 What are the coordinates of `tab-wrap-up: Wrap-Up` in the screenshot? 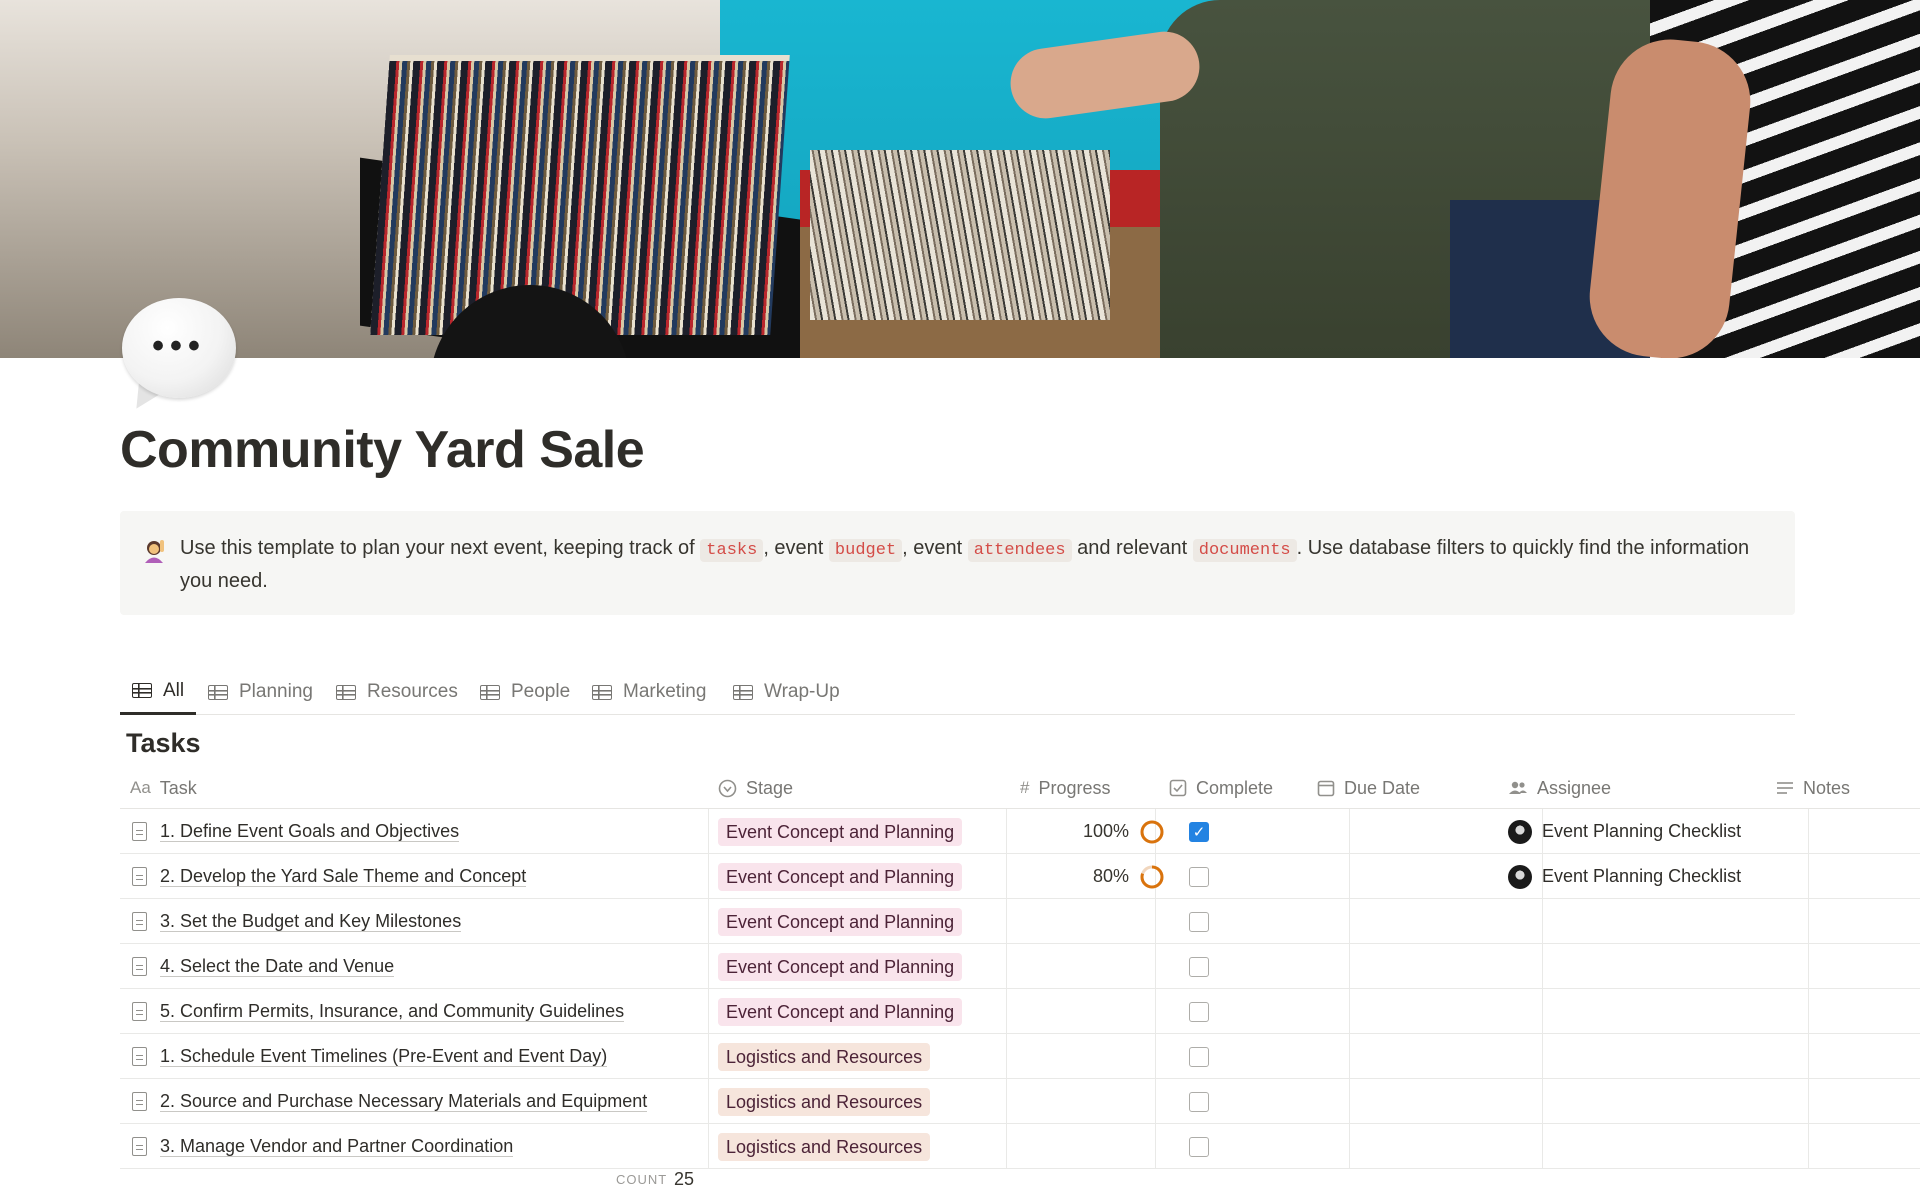 It's located at (786, 692).